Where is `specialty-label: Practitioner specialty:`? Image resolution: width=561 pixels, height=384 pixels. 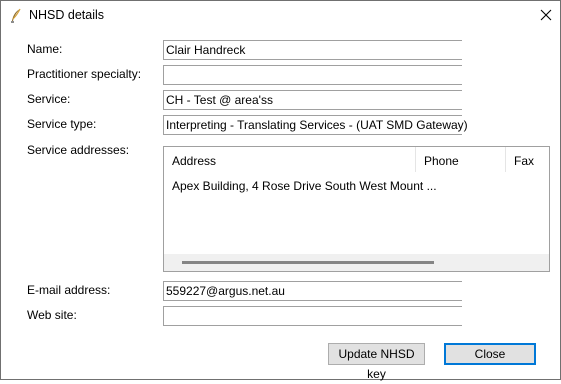 specialty-label: Practitioner specialty: is located at coordinates (84, 74).